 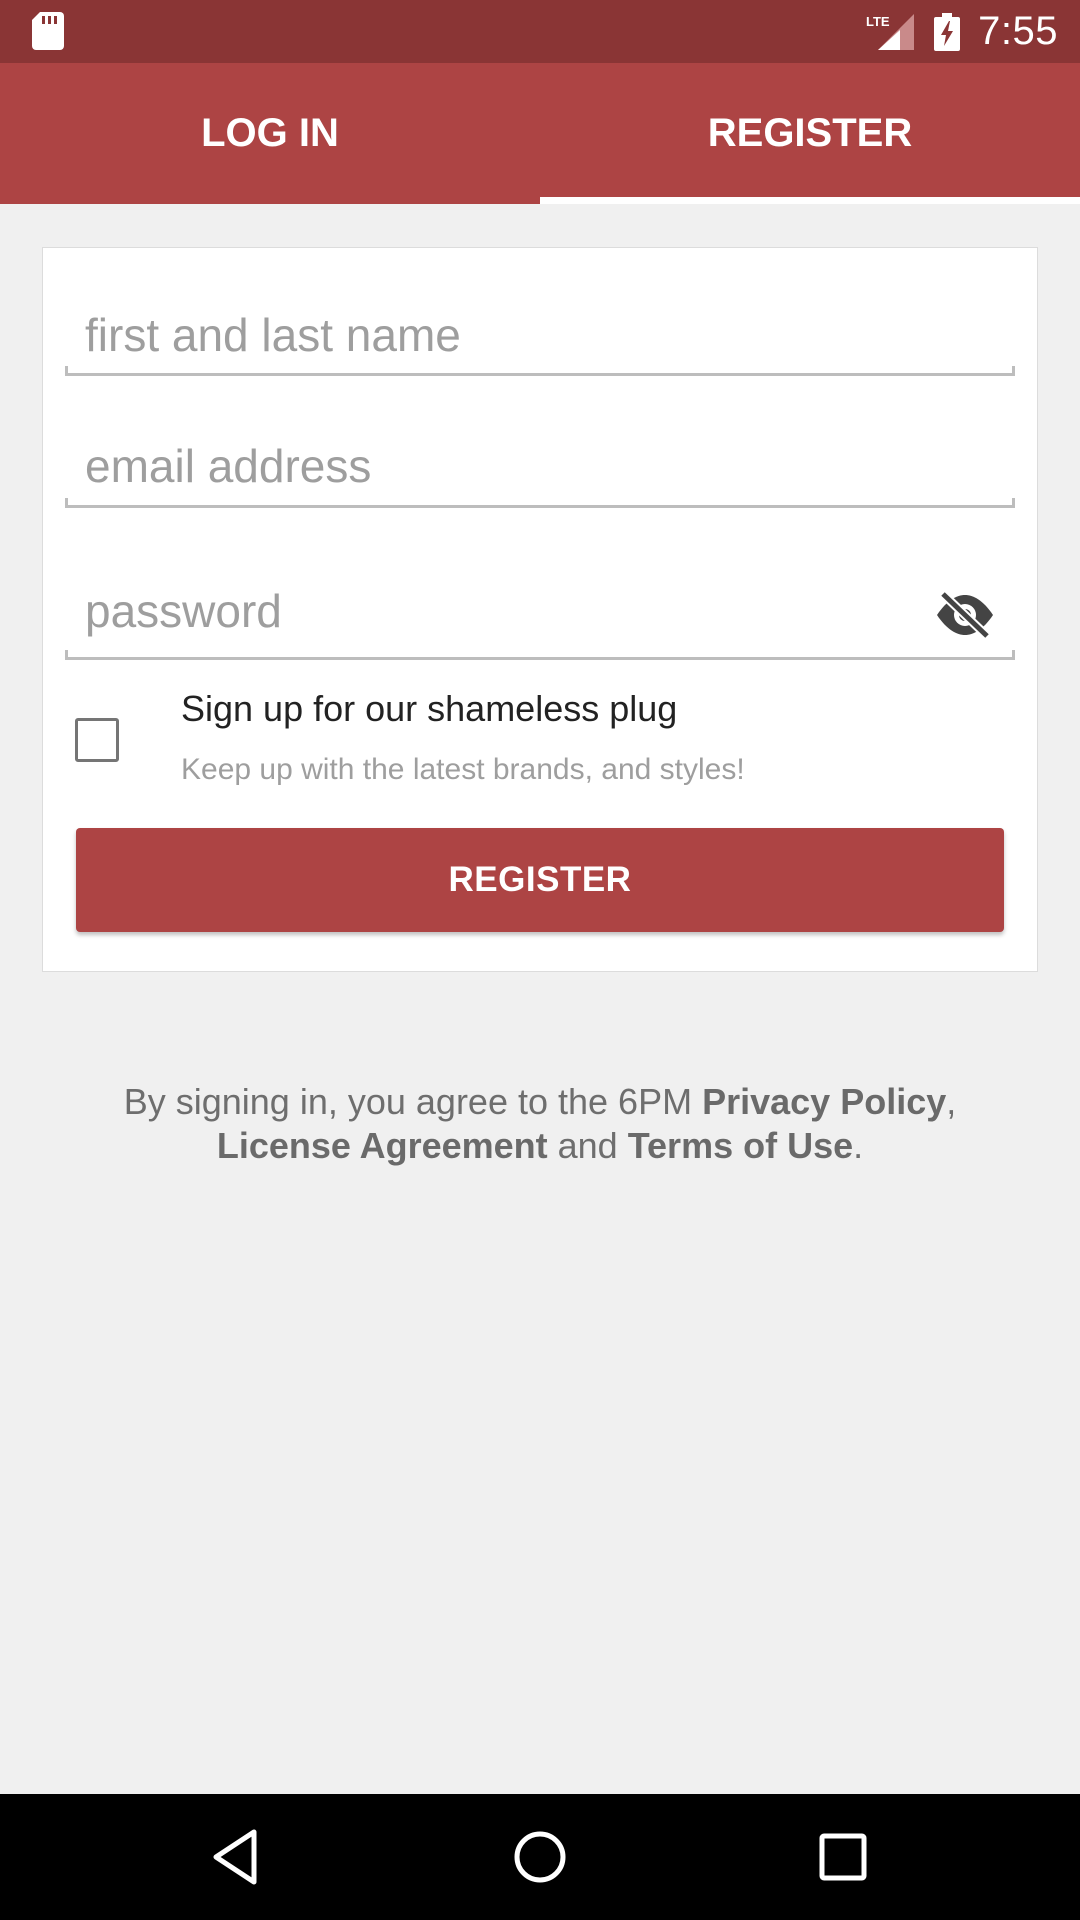 I want to click on sd-card-icon, so click(x=48, y=31).